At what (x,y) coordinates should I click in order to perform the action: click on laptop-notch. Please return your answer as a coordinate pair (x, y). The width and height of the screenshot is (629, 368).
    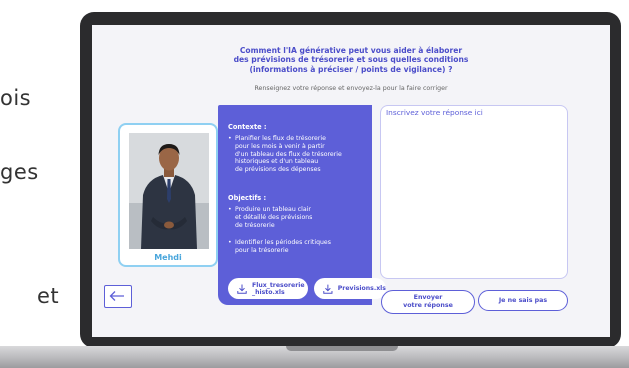
    Looking at the image, I should click on (342, 348).